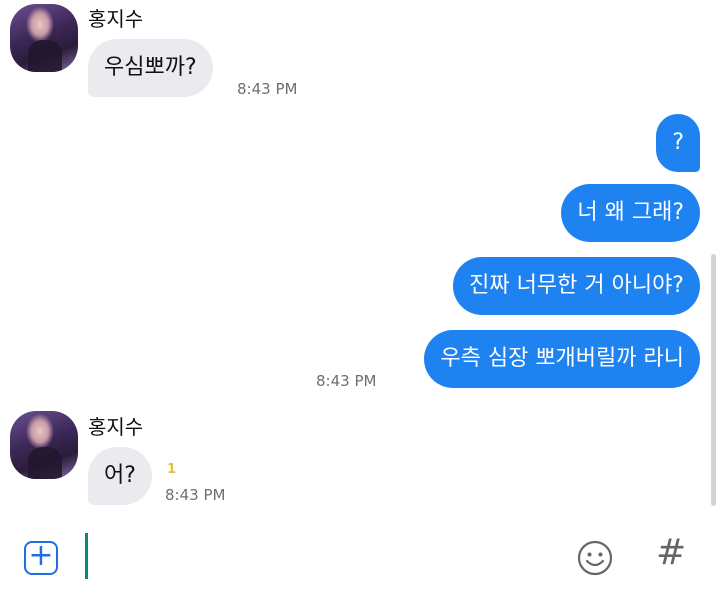 The width and height of the screenshot is (720, 599). I want to click on scrollbar, so click(713, 380).